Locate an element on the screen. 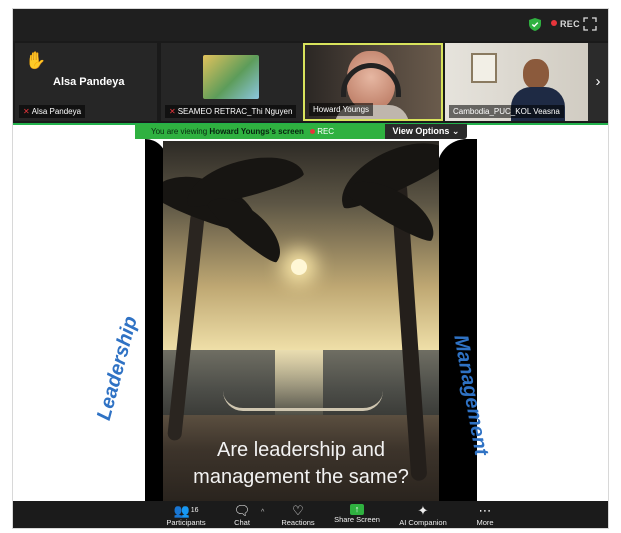 This screenshot has height=533, width=621. tile-name-label: ✕ Alsa Pandeya is located at coordinates (52, 111).